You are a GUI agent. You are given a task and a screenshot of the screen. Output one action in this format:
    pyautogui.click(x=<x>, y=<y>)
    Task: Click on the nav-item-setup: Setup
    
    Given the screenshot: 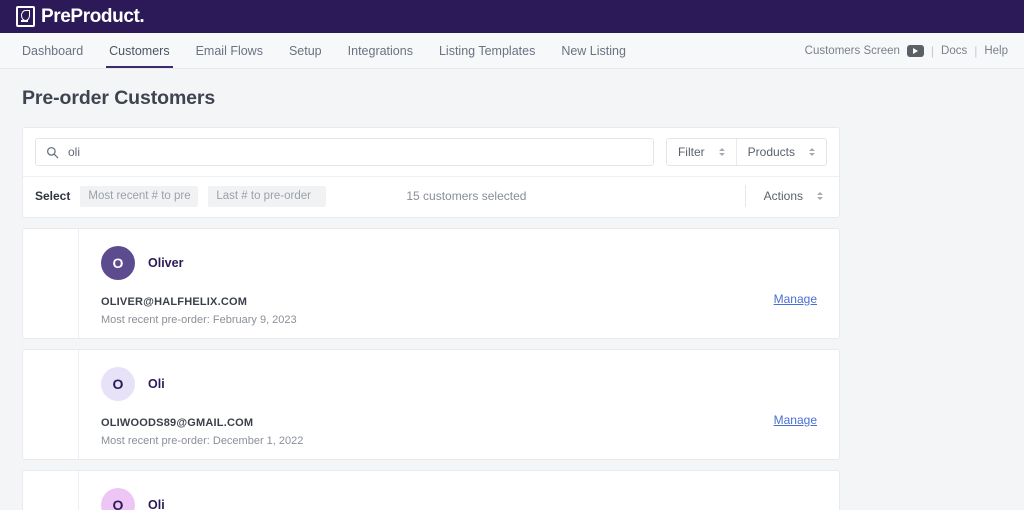 What is the action you would take?
    pyautogui.click(x=305, y=50)
    